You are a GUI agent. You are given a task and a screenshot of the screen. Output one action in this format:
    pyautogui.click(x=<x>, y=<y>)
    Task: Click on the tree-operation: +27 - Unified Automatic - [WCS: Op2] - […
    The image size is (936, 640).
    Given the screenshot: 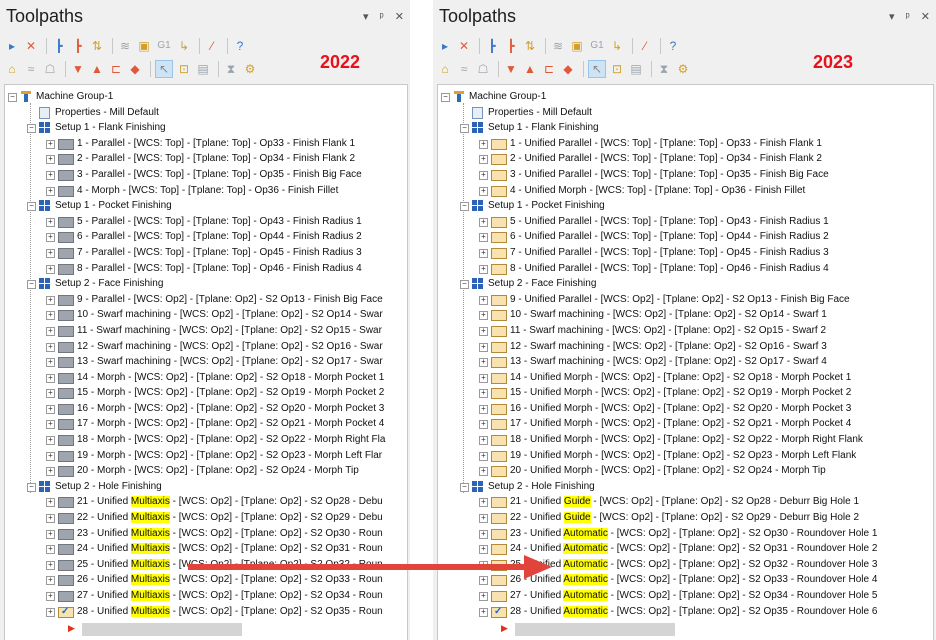 What is the action you would take?
    pyautogui.click(x=685, y=596)
    